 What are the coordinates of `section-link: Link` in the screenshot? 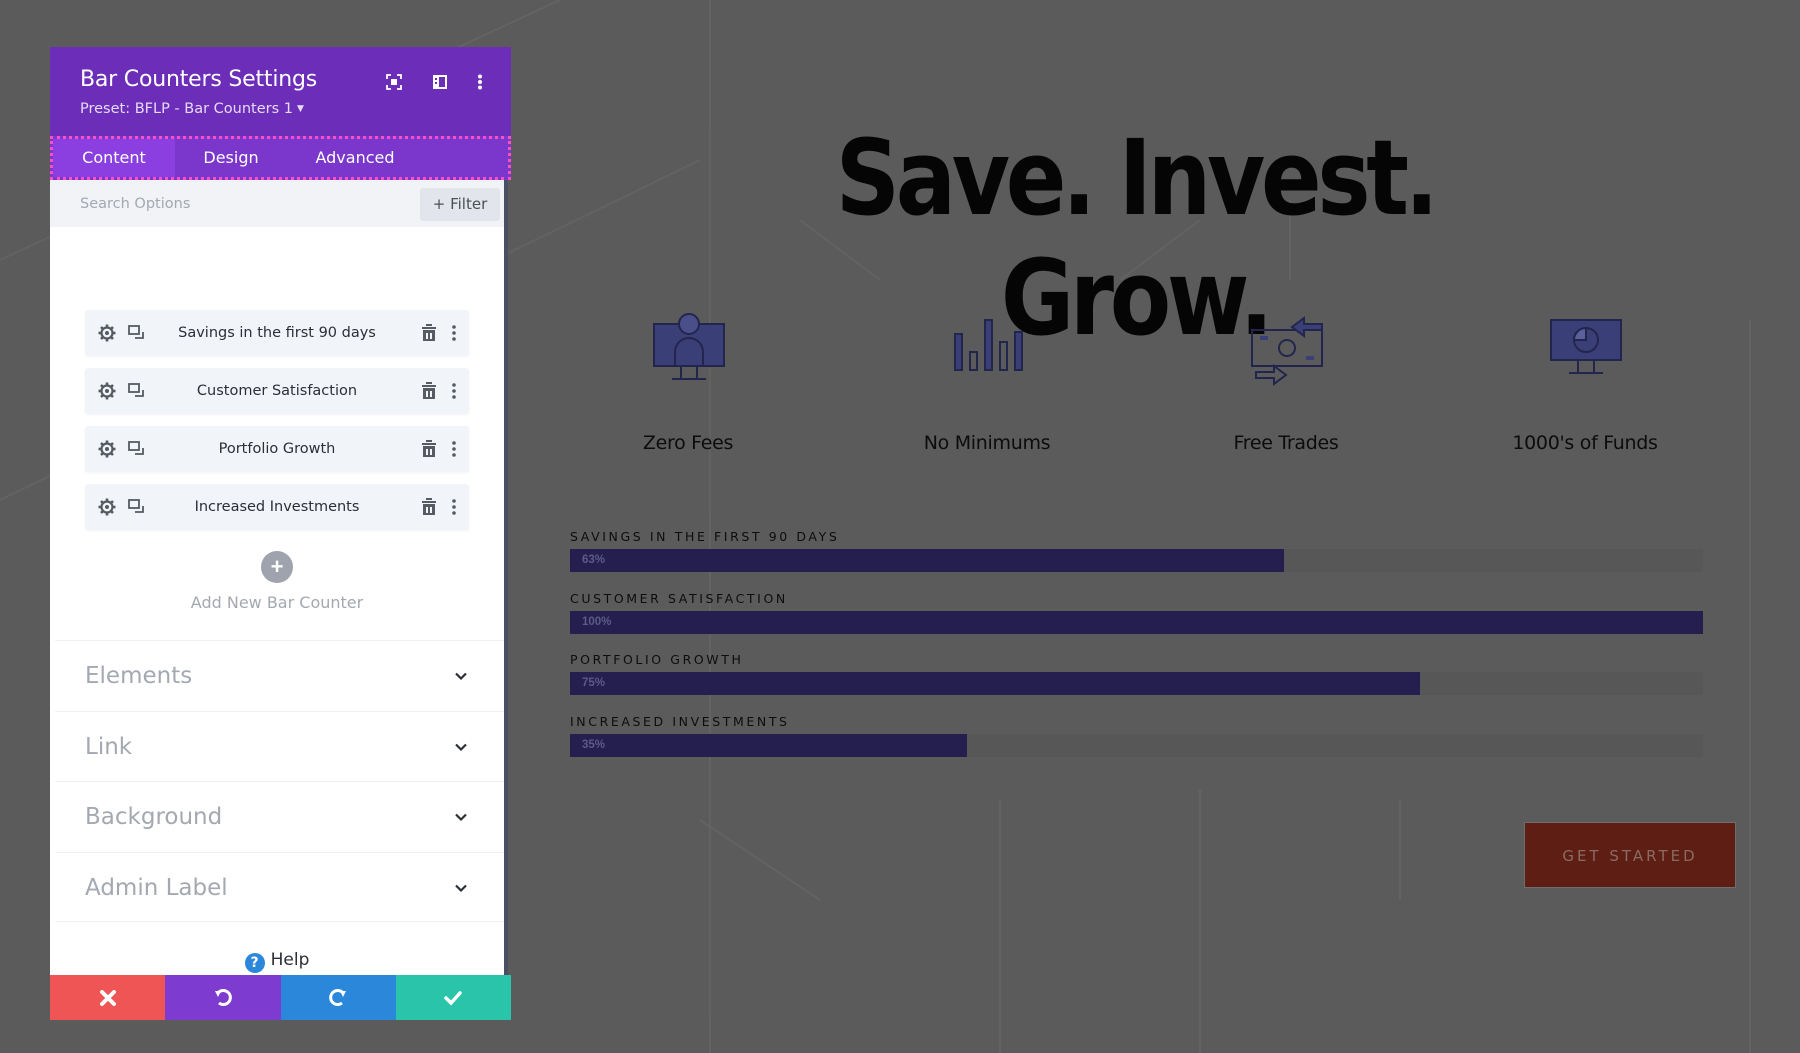 It's located at (279, 746).